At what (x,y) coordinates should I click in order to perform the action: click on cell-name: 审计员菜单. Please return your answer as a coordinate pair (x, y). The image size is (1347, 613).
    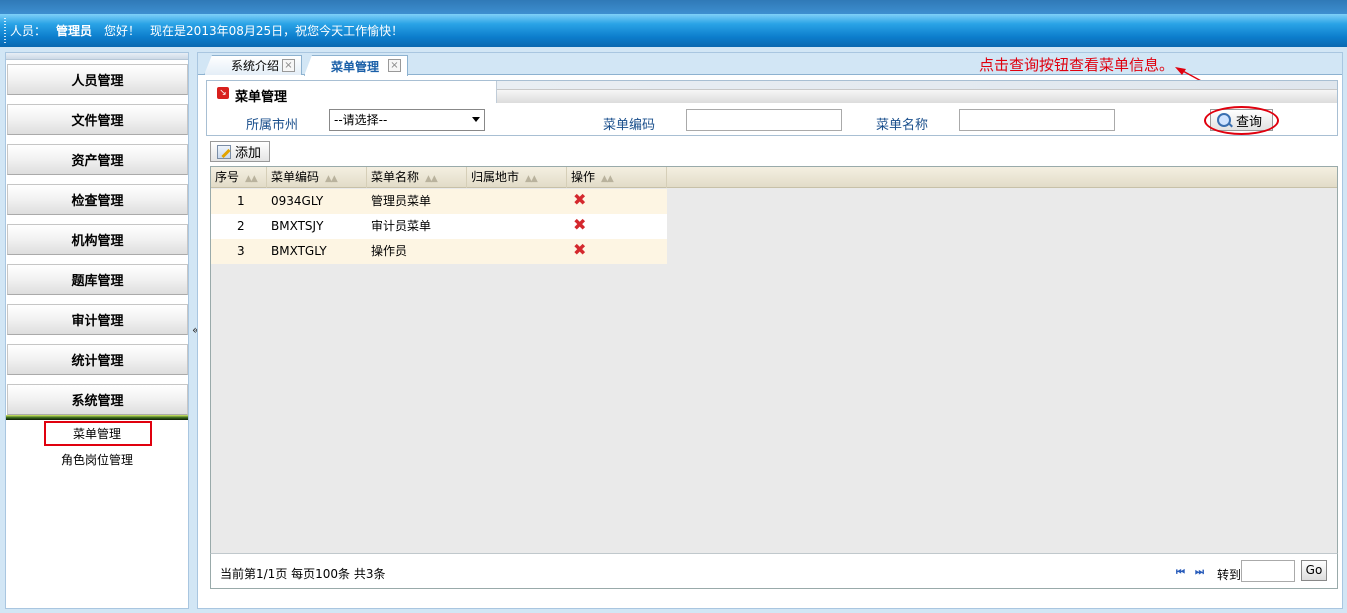
    Looking at the image, I should click on (401, 226).